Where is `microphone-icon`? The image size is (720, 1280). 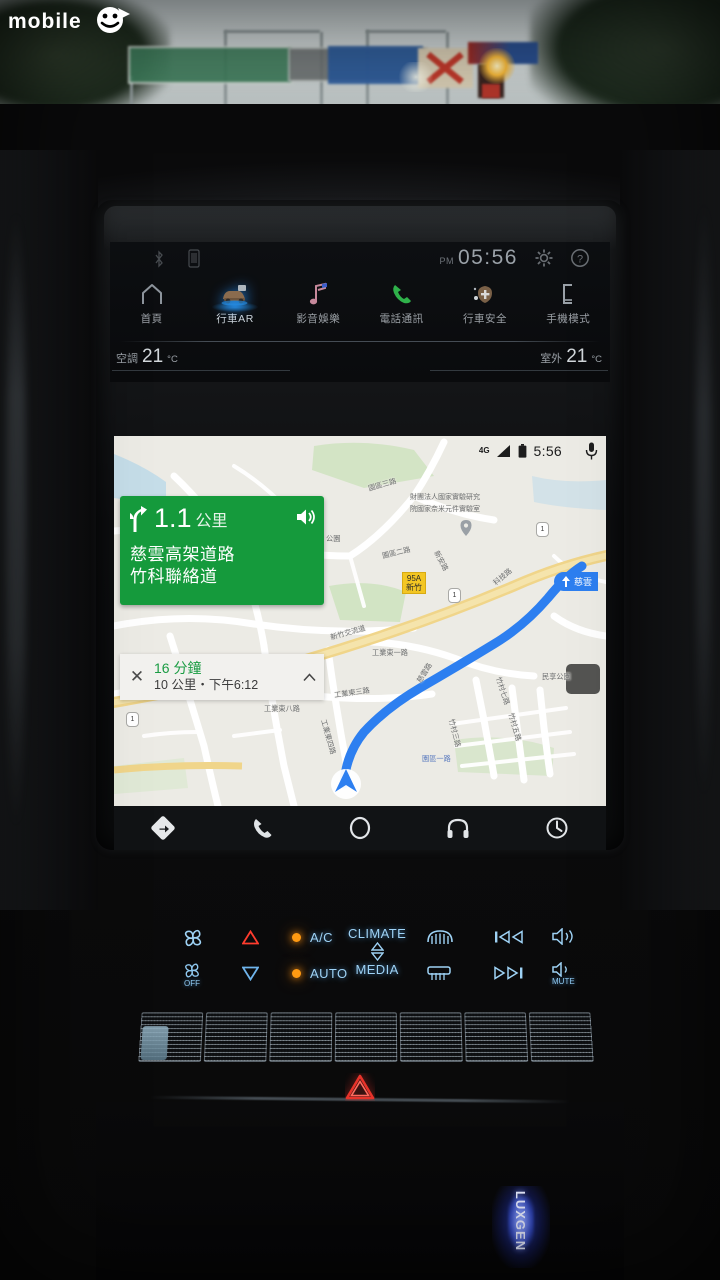 microphone-icon is located at coordinates (591, 451).